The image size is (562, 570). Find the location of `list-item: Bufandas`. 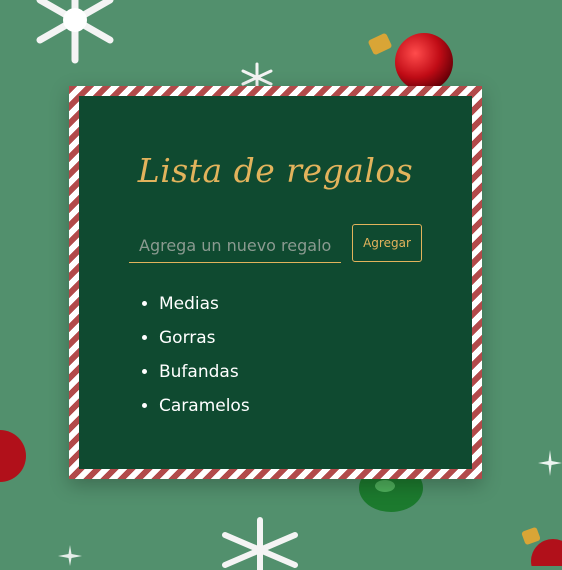

list-item: Bufandas is located at coordinates (204, 377).